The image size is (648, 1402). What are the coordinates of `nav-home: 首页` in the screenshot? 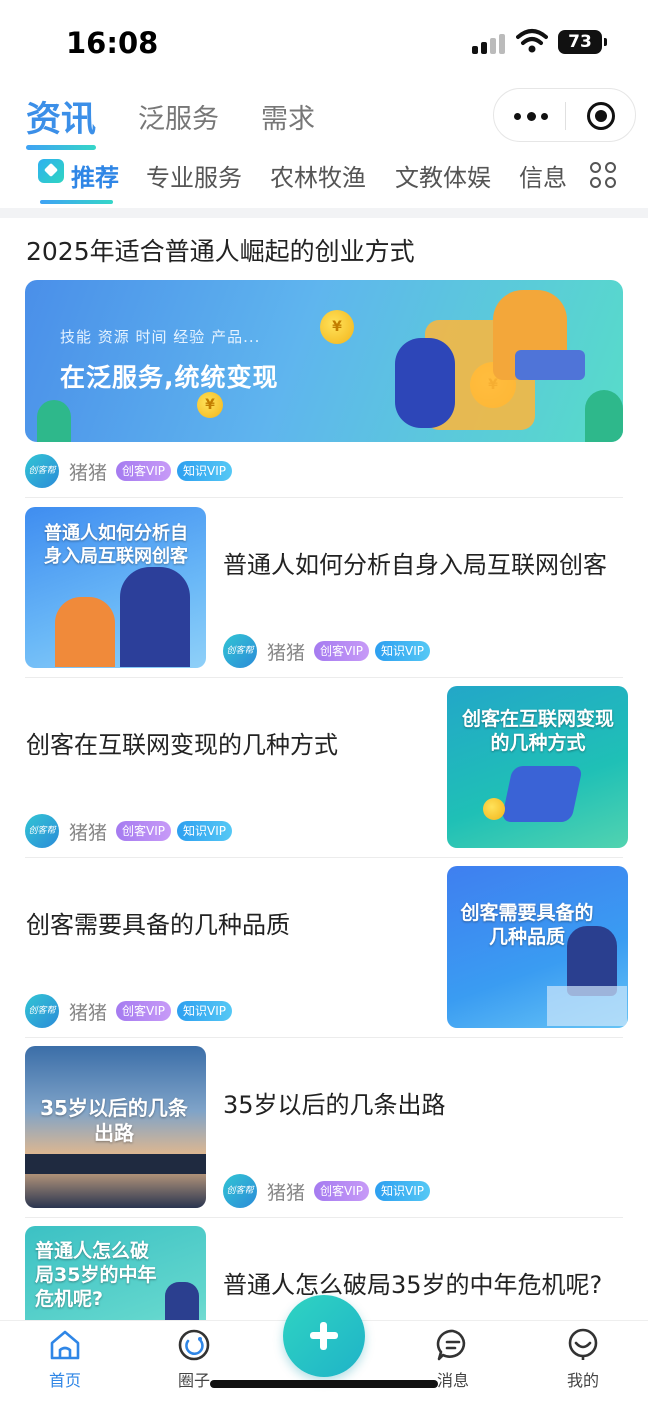 It's located at (65, 1359).